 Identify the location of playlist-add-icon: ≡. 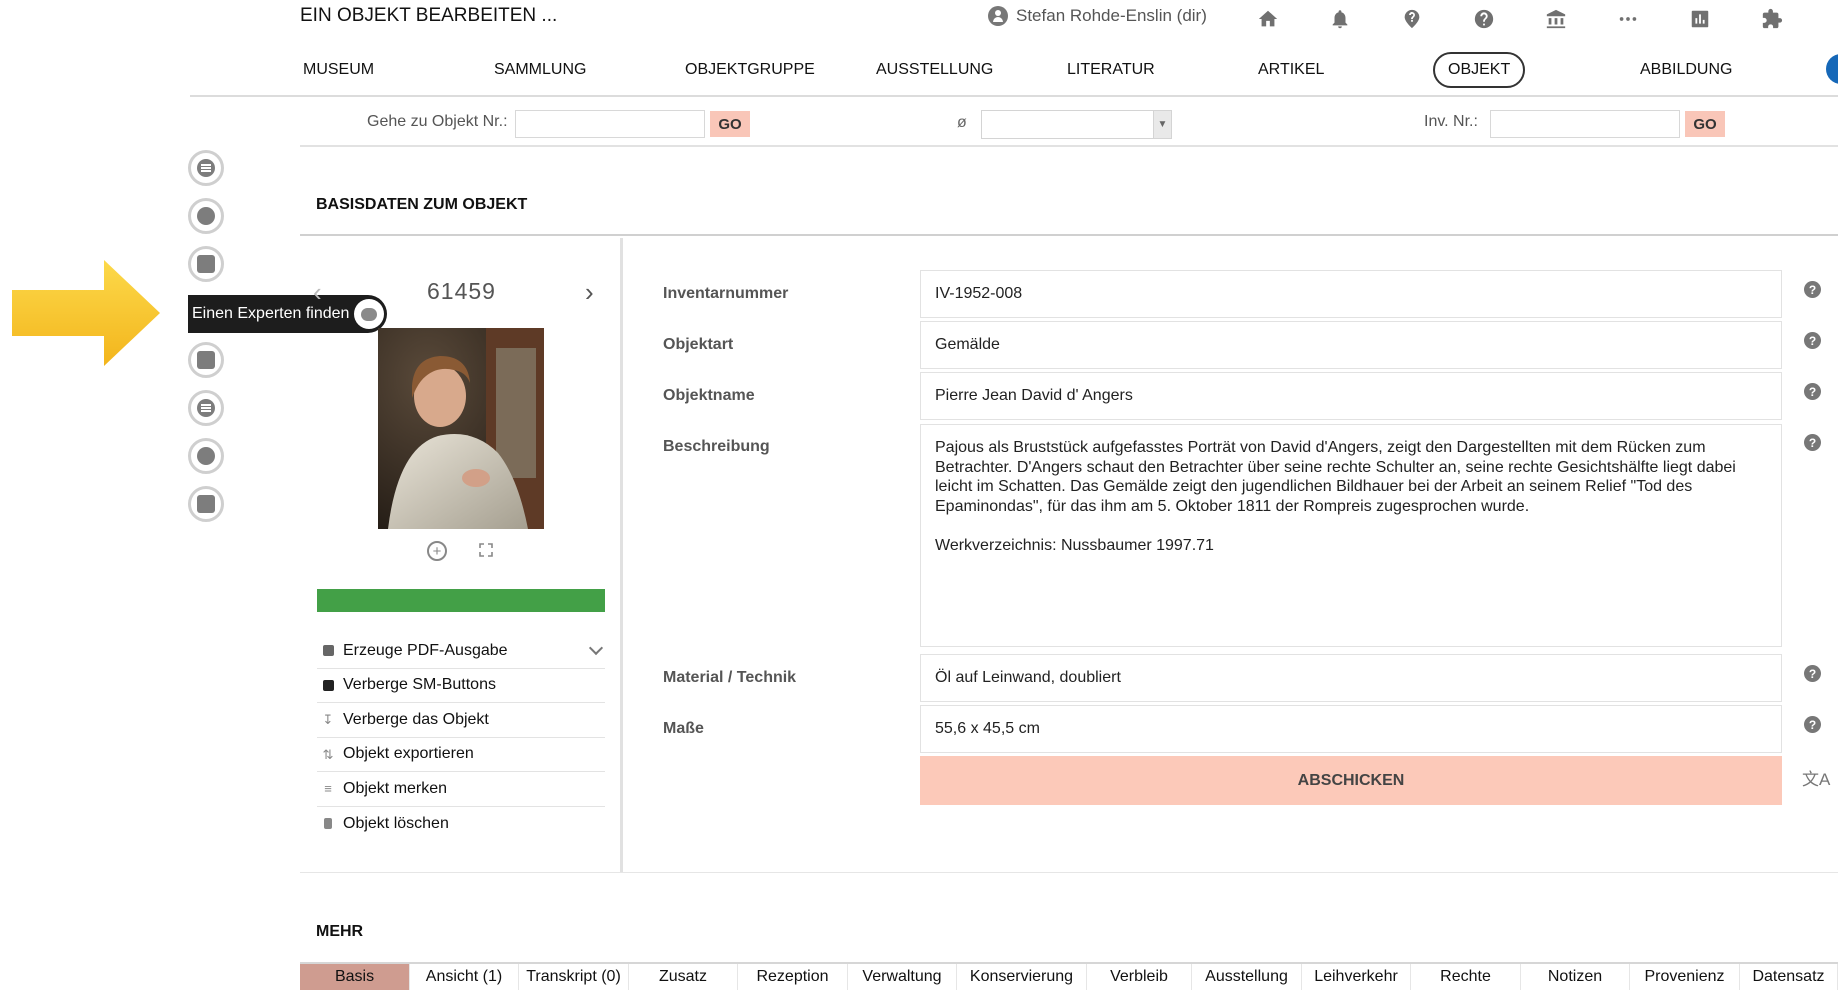
(328, 789).